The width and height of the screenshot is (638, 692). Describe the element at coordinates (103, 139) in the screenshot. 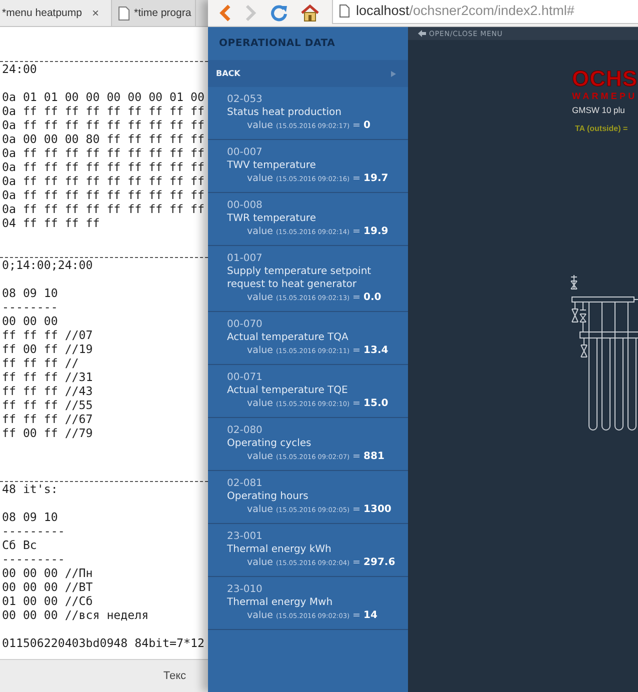

I see `code-line: 0a 00 00 00 80 ff ff ff ff ff` at that location.